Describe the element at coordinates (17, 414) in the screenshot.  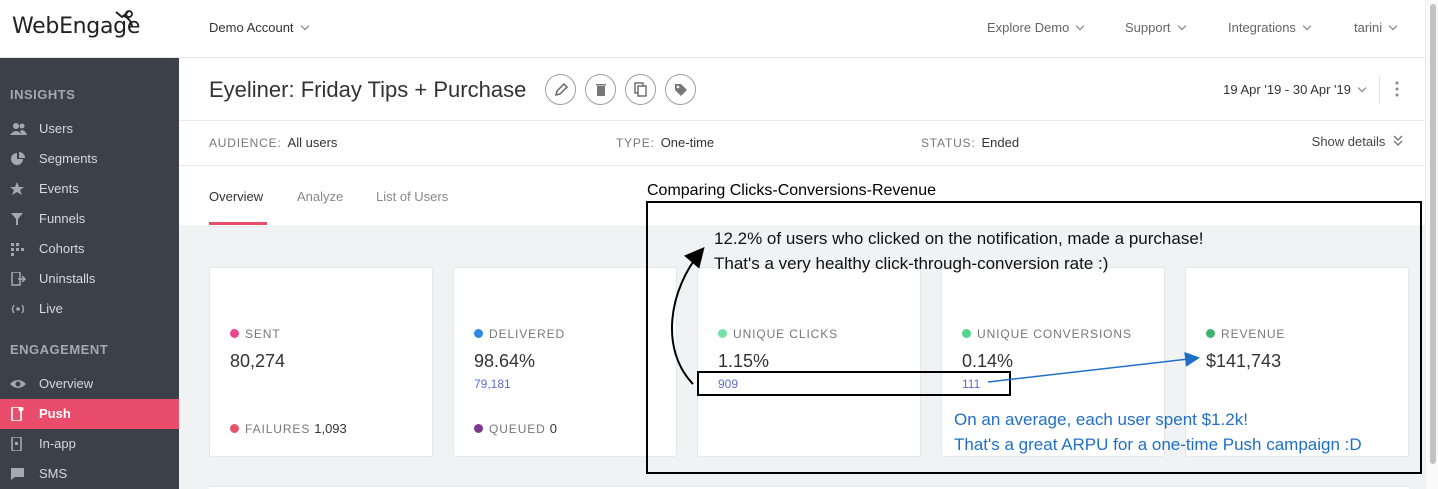
I see `mobile-push-icon` at that location.